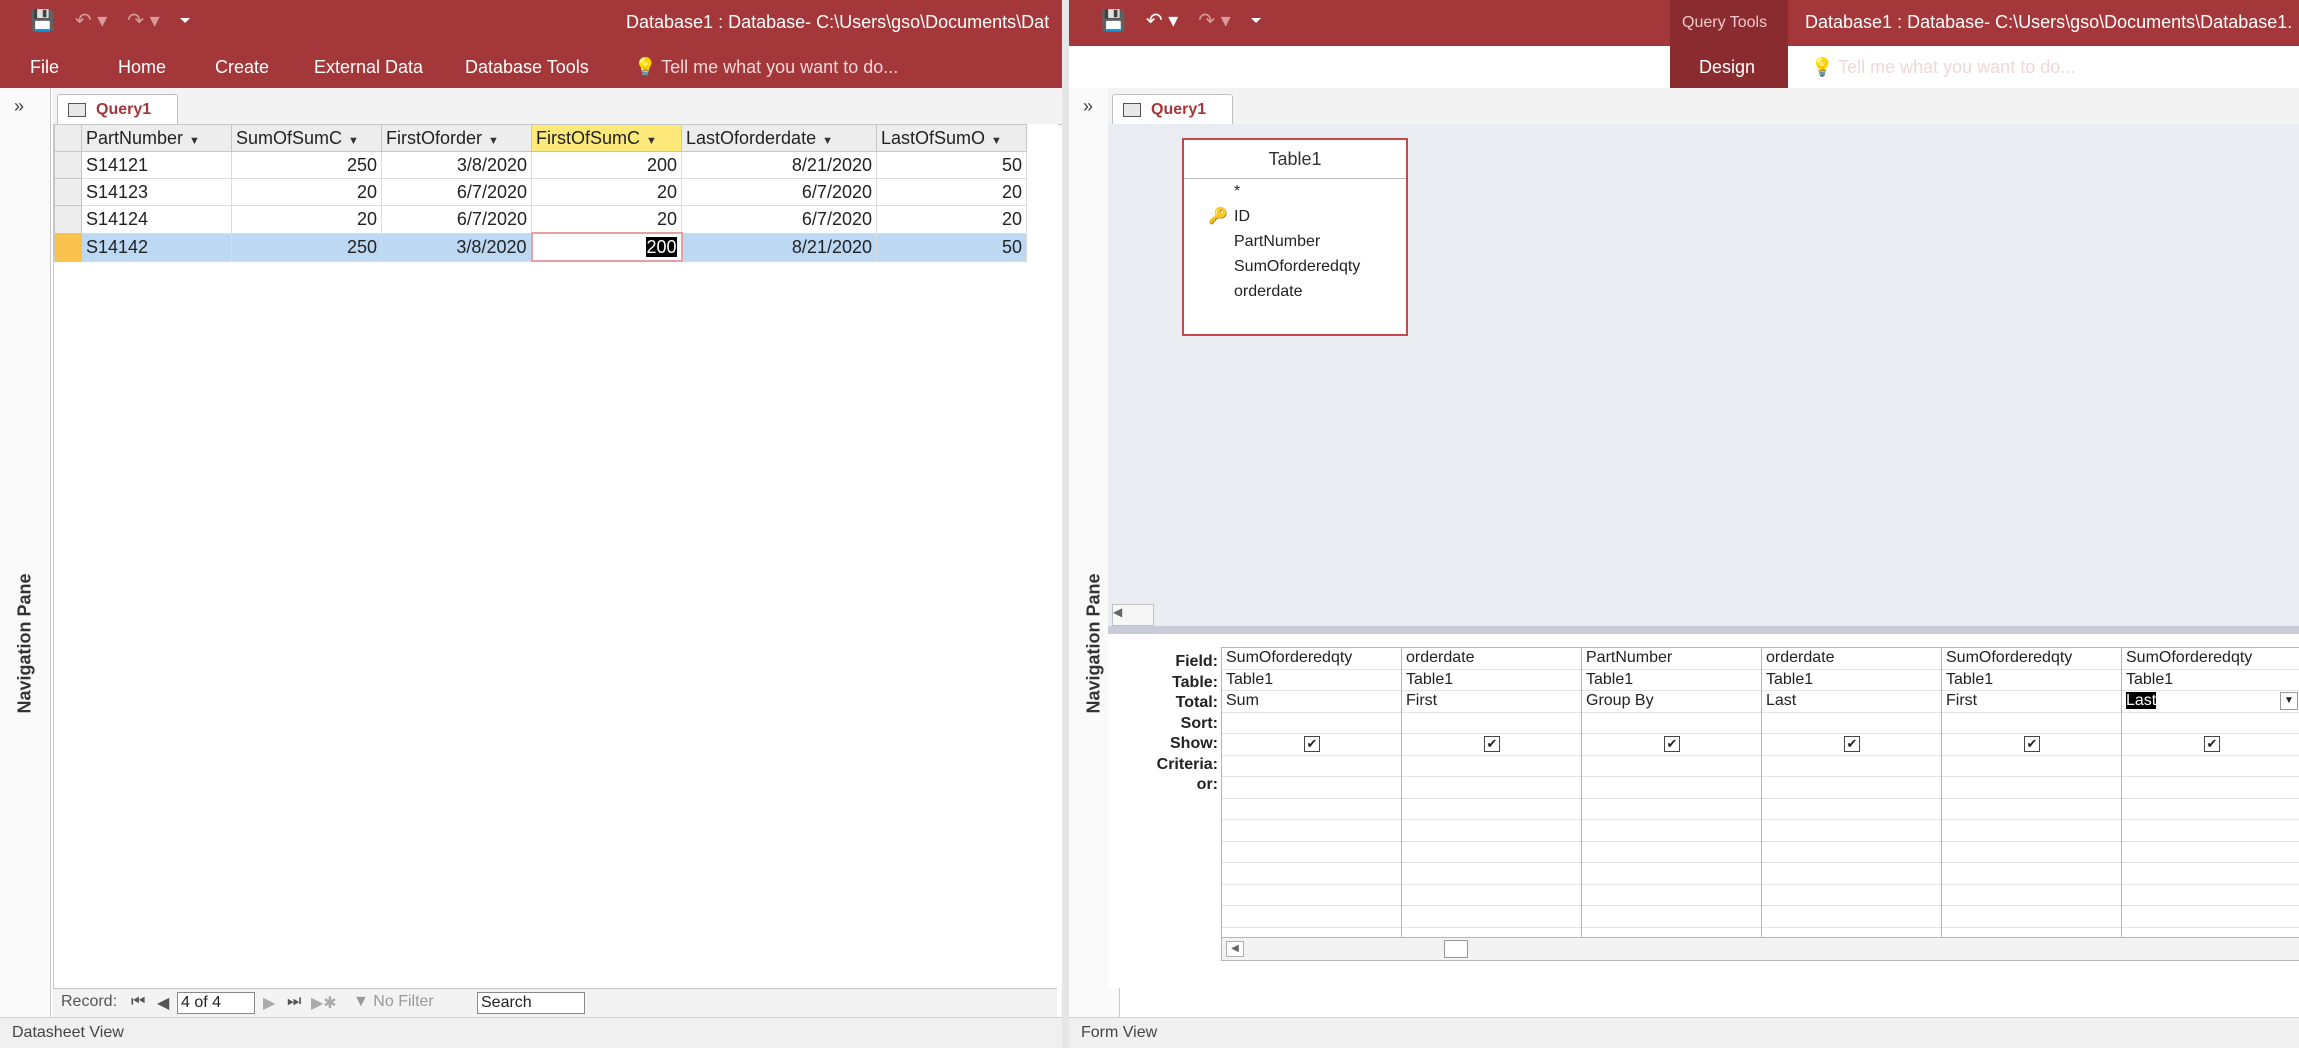  I want to click on table-cell: 6/7/2020, so click(779, 219).